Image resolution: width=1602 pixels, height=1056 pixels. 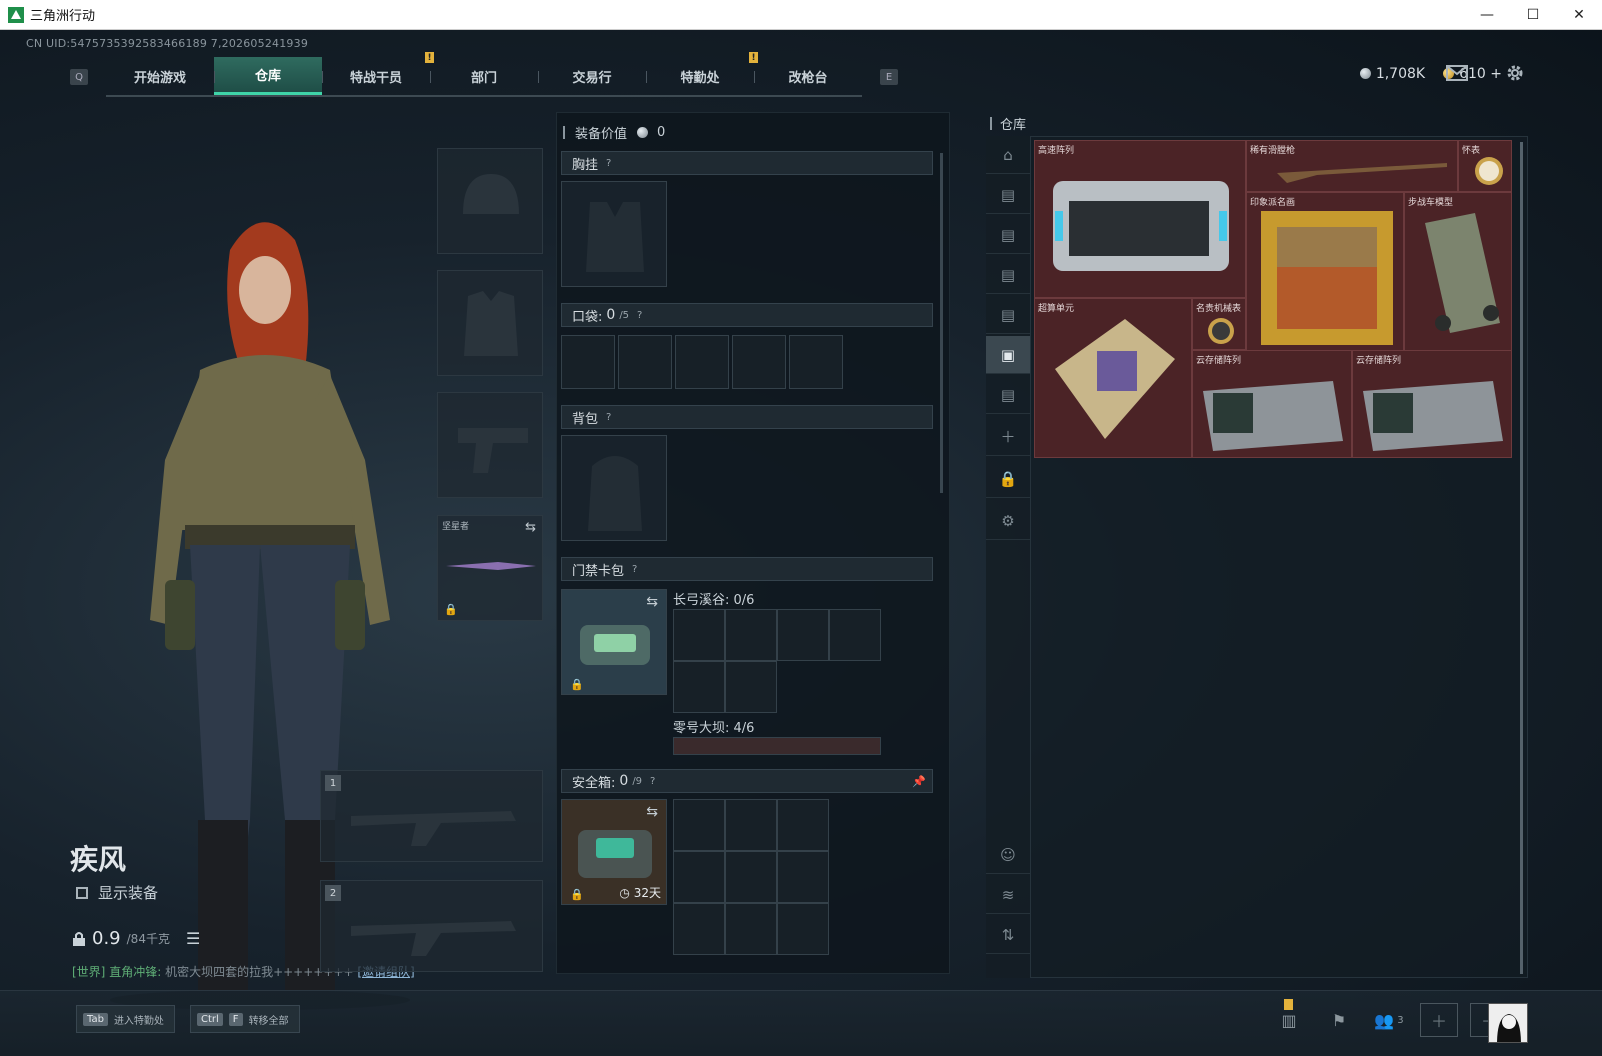 What do you see at coordinates (79, 77) in the screenshot?
I see `nav-left-key: Q` at bounding box center [79, 77].